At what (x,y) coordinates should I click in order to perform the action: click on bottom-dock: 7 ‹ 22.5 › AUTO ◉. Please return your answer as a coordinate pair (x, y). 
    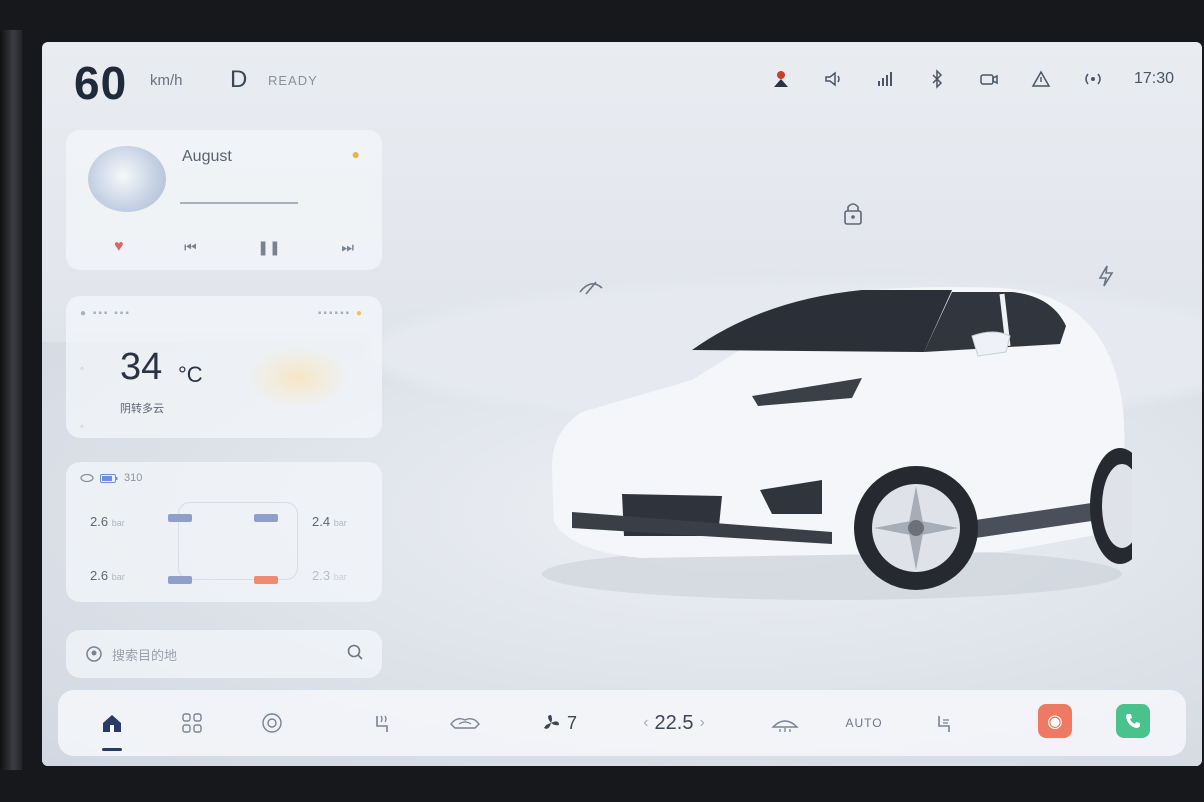
    Looking at the image, I should click on (622, 723).